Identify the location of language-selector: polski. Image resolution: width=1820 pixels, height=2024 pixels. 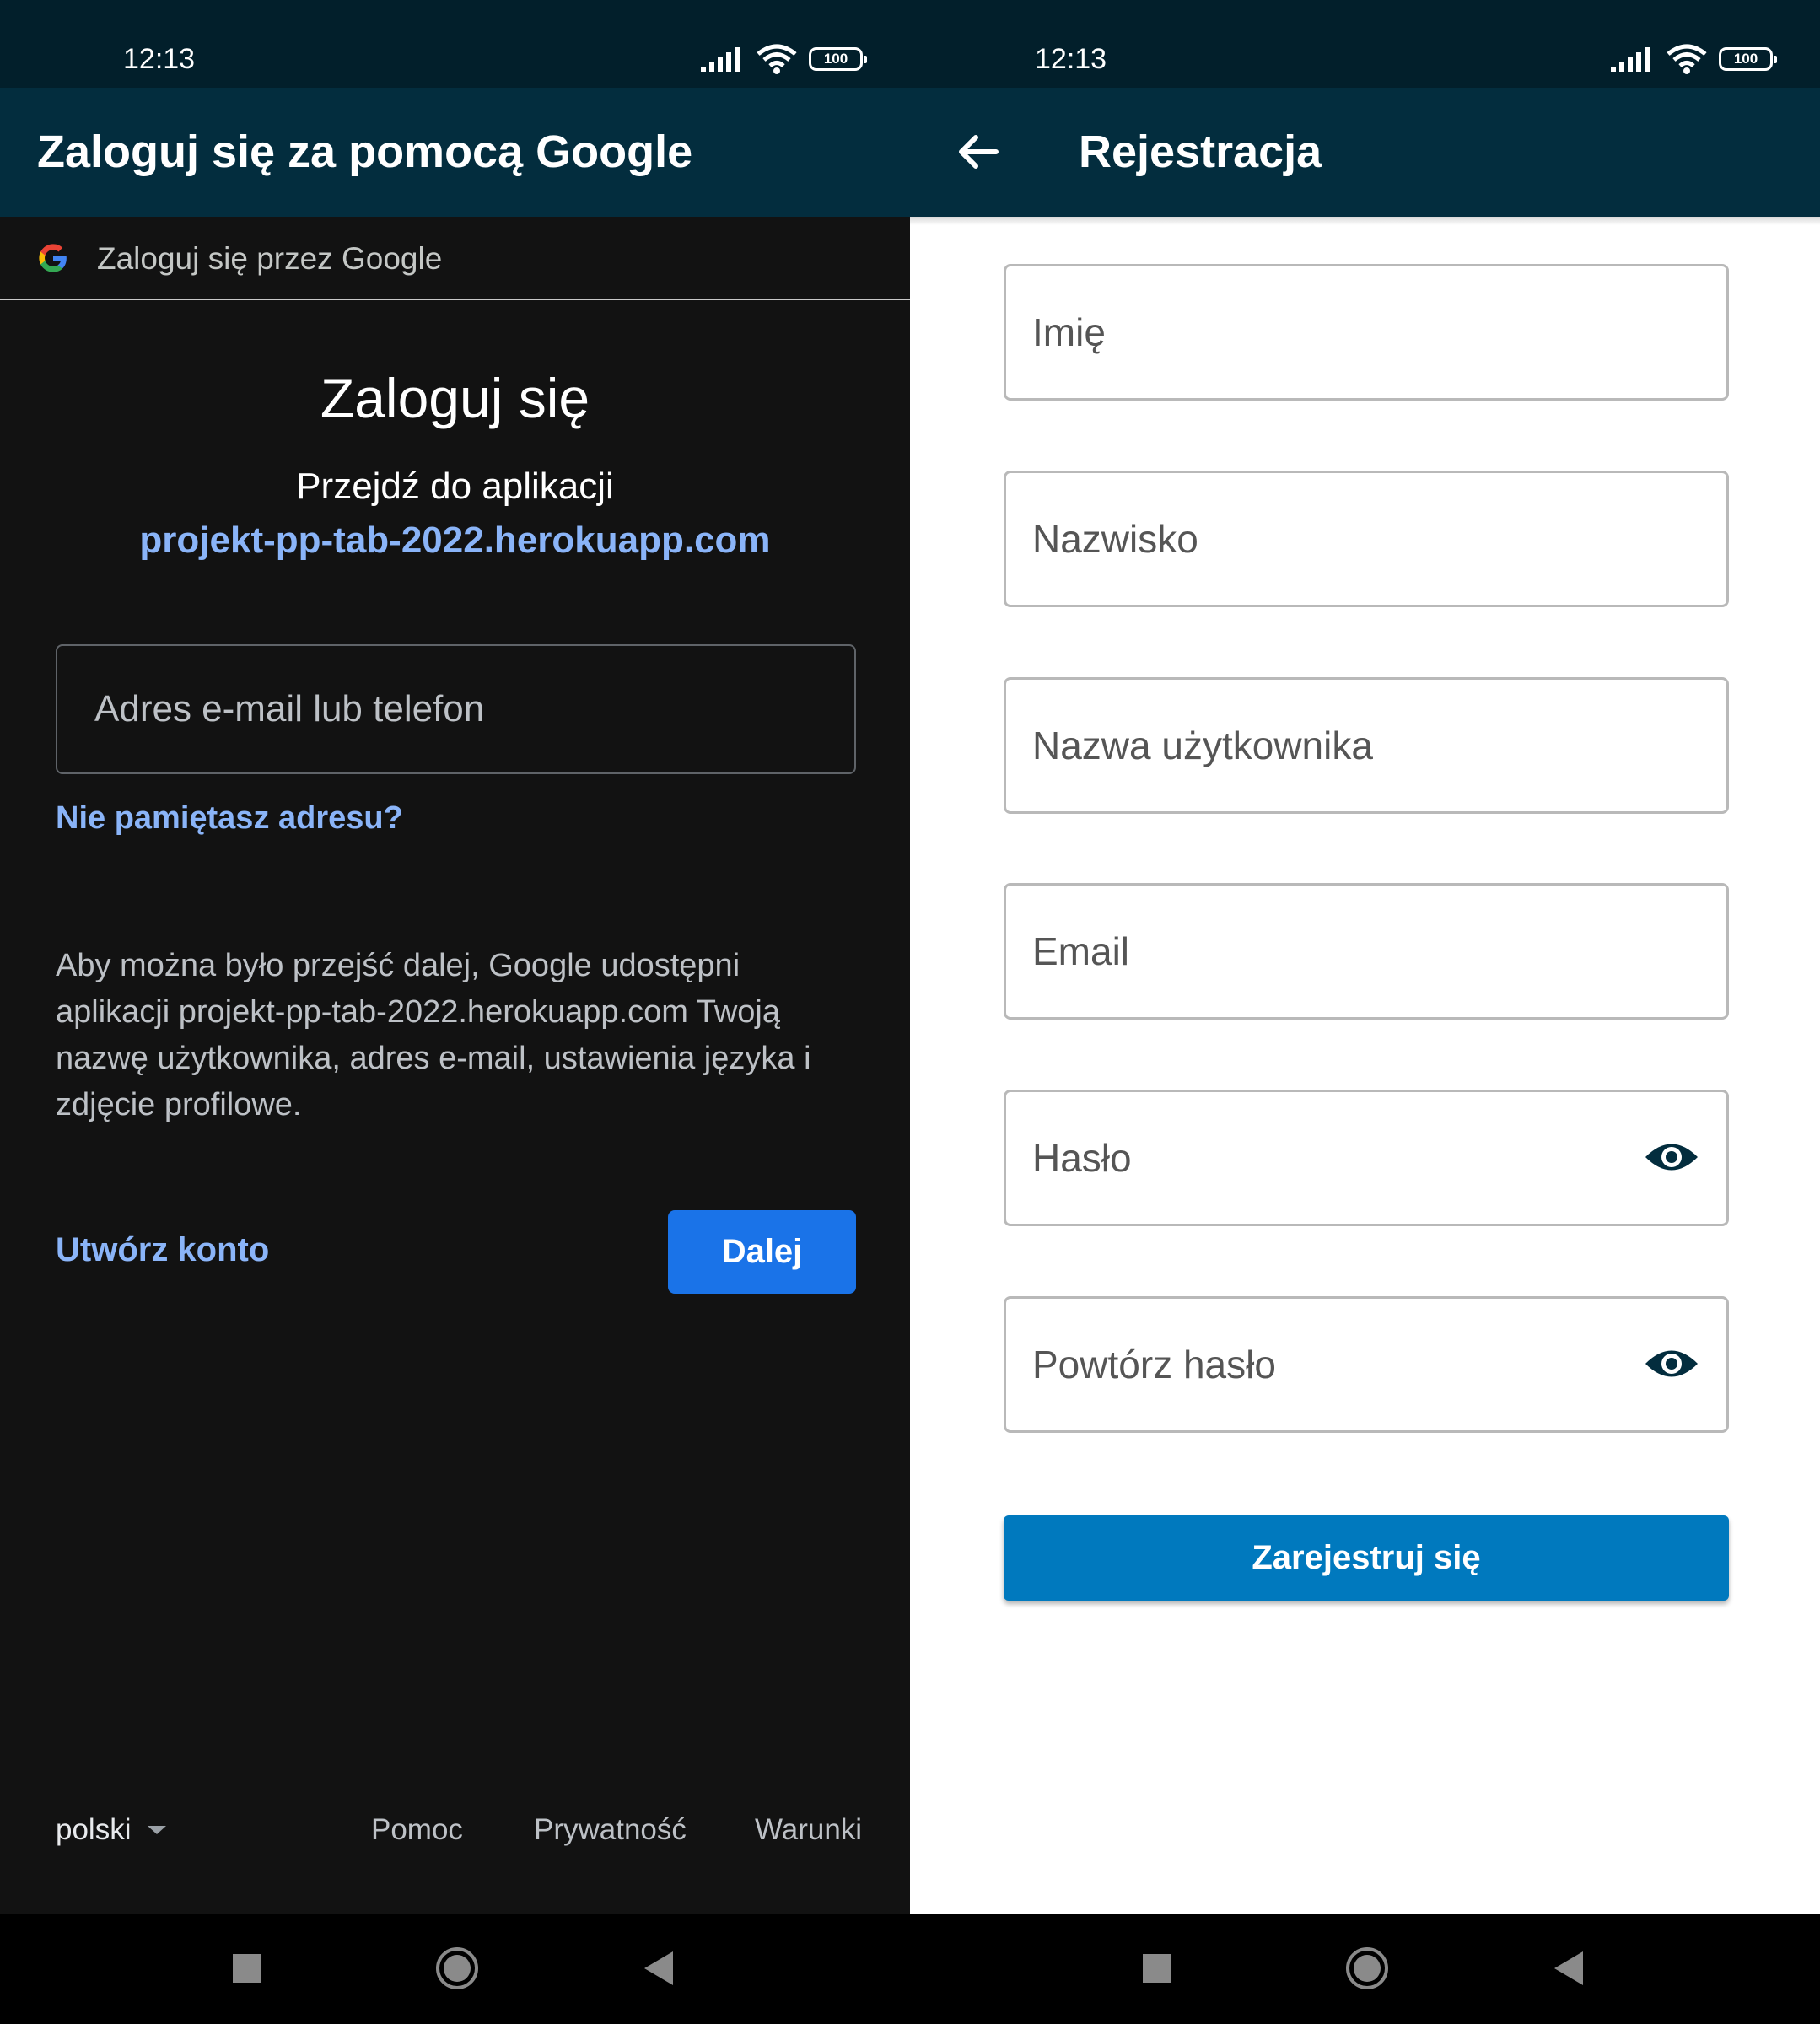
(93, 1830).